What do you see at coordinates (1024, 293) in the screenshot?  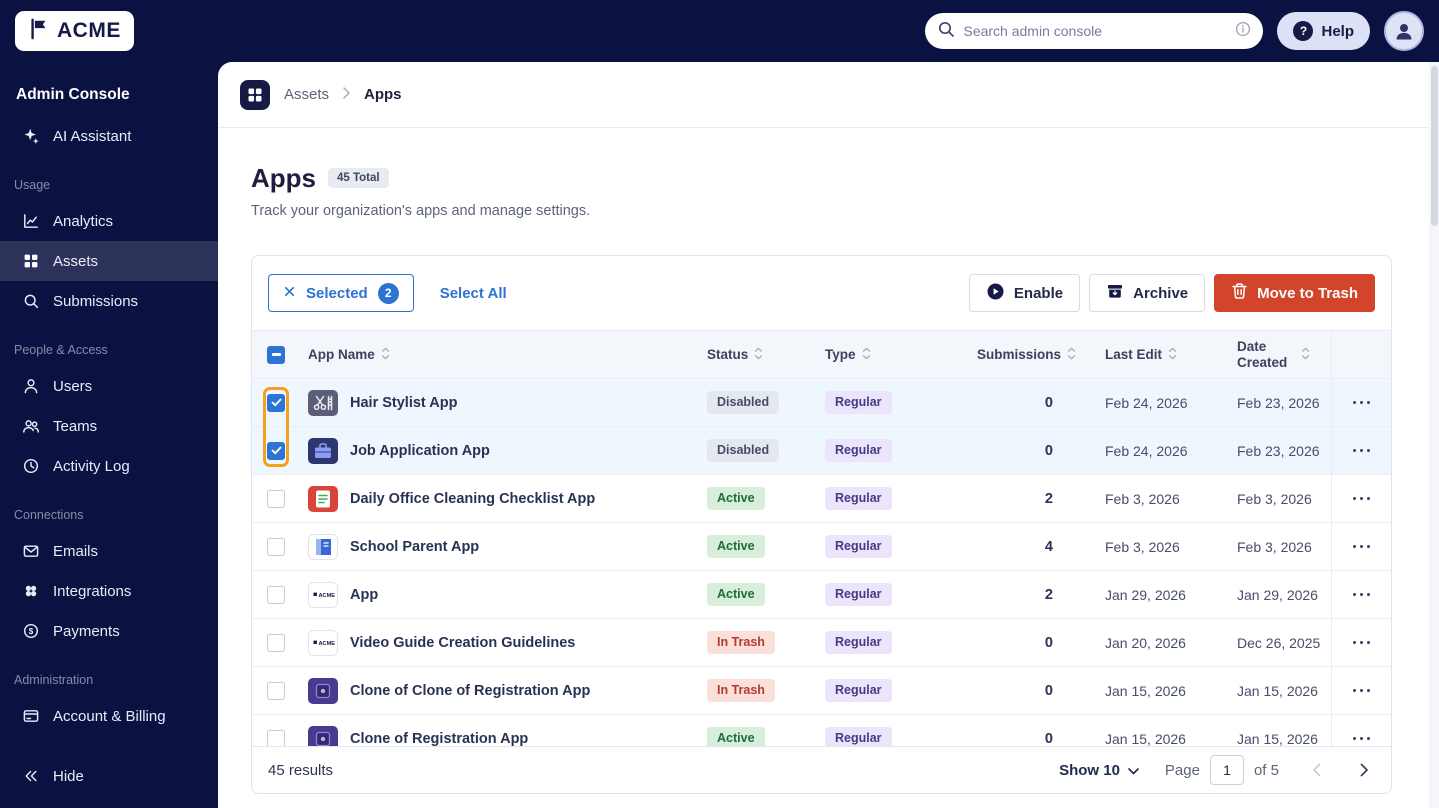 I see `enable-button: Enable` at bounding box center [1024, 293].